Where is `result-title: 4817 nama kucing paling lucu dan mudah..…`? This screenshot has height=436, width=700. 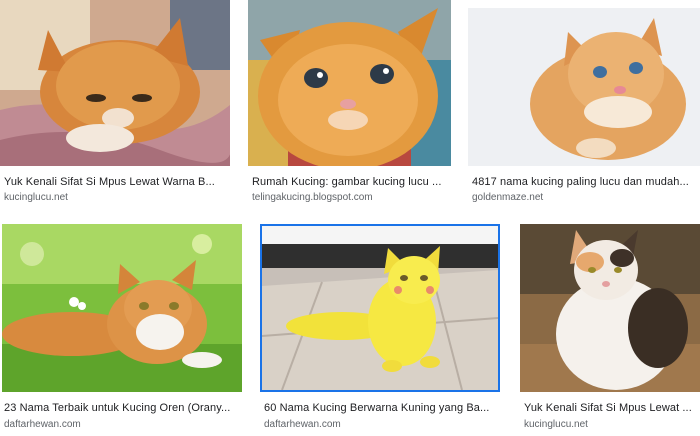
result-title: 4817 nama kucing paling lucu dan mudah..… is located at coordinates (585, 182).